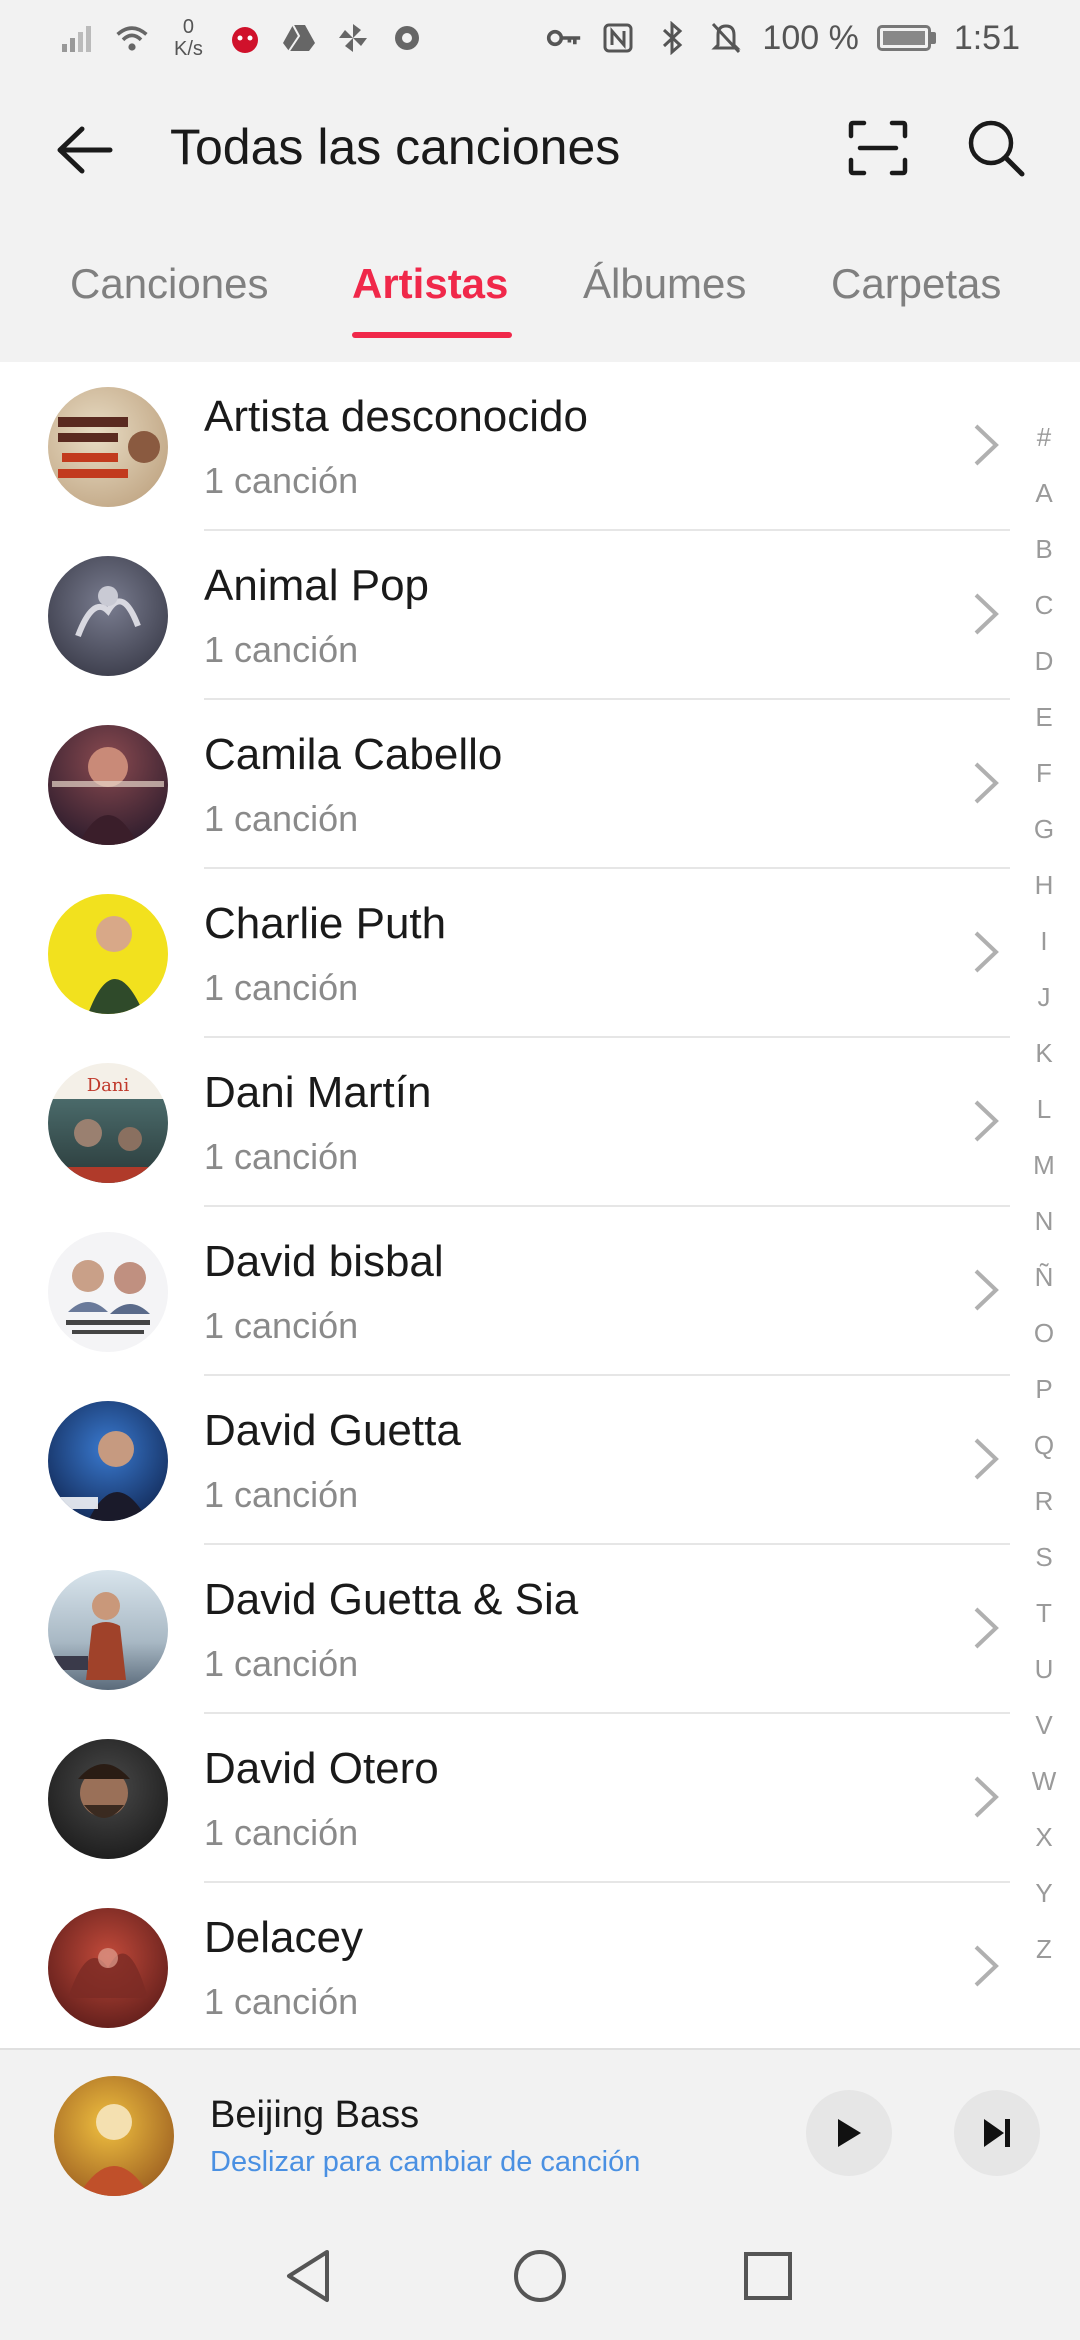 The height and width of the screenshot is (2340, 1080). I want to click on nav-back-button, so click(308, 2276).